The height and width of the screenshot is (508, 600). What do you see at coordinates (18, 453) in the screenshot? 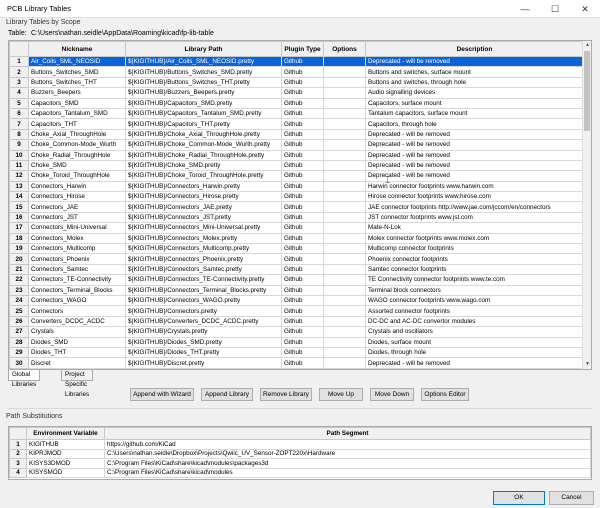
I see `row-header: 2` at bounding box center [18, 453].